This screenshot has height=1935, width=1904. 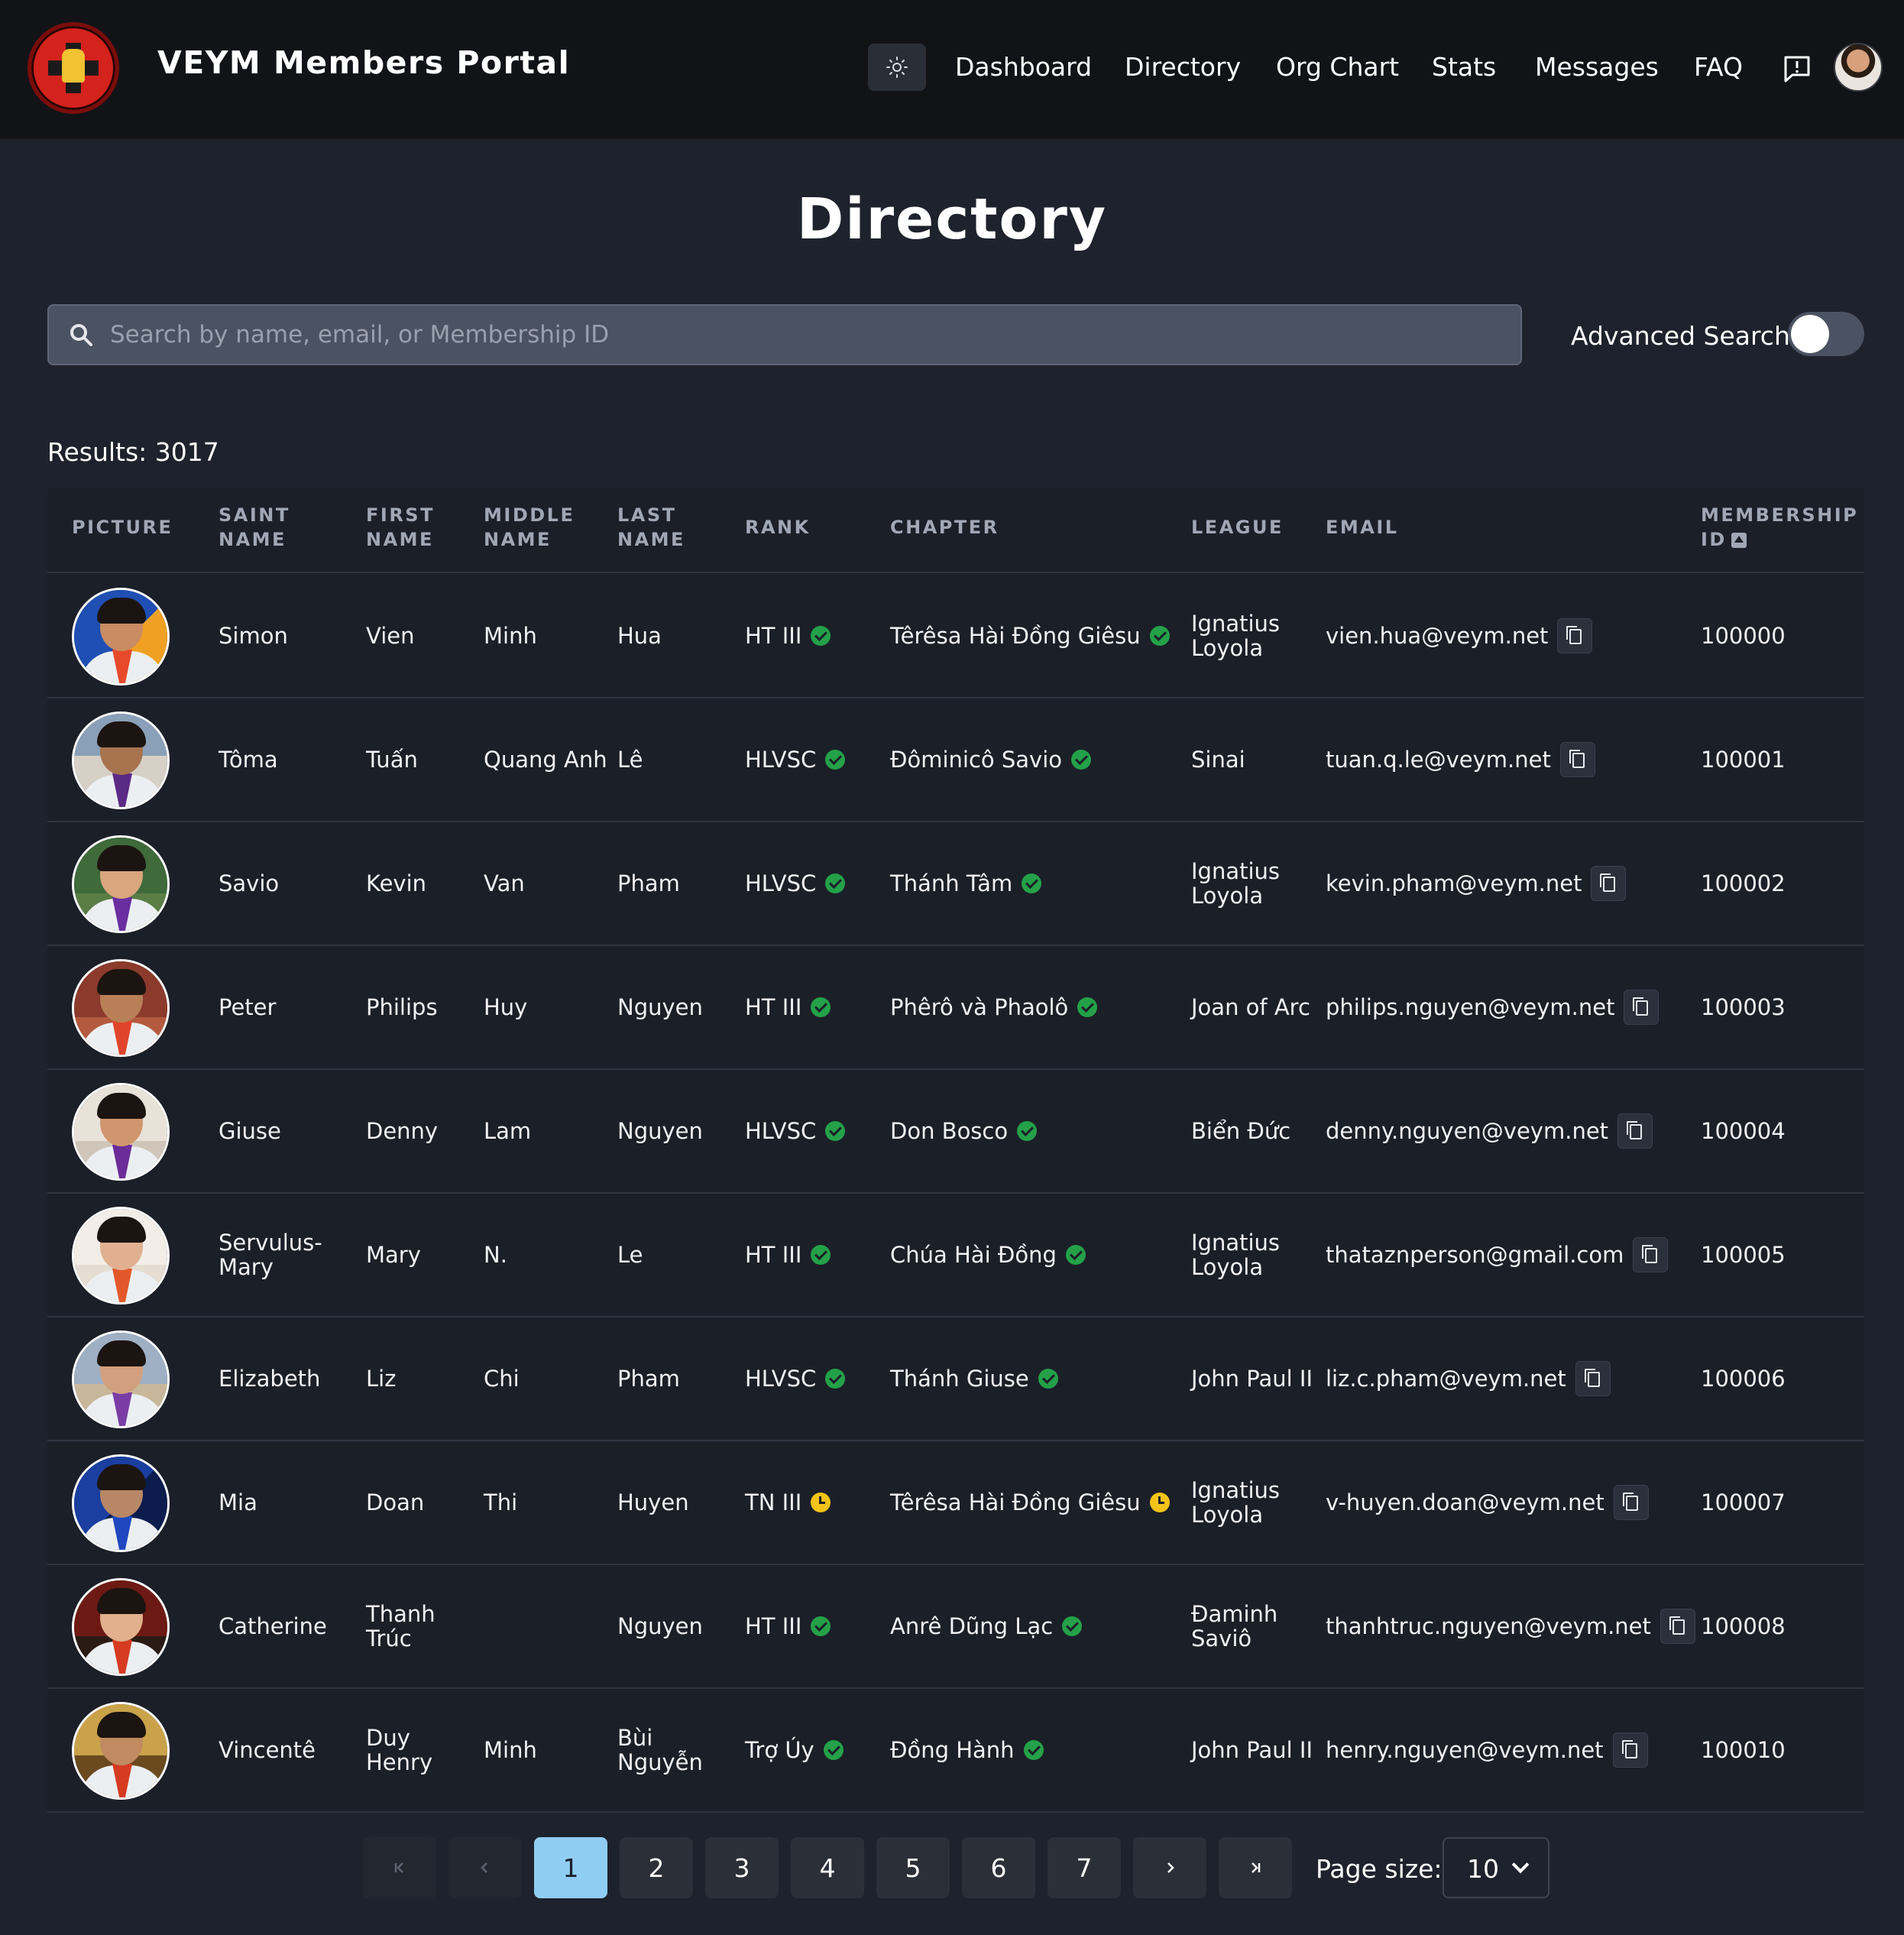 What do you see at coordinates (660, 1750) in the screenshot?
I see `last-text: Bùi Nguyễn` at bounding box center [660, 1750].